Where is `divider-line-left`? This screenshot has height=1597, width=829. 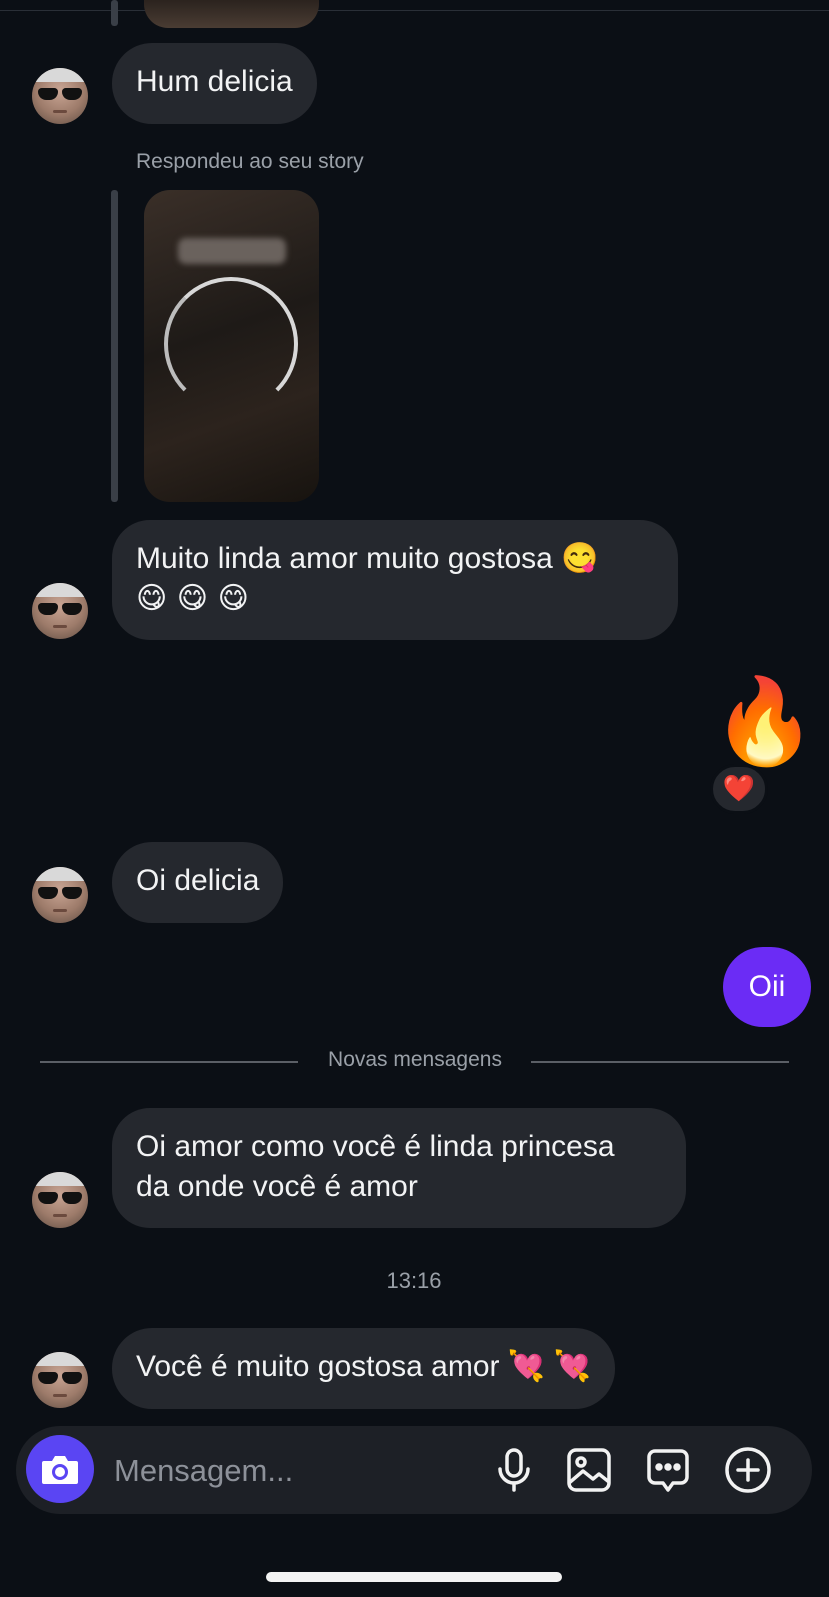 divider-line-left is located at coordinates (169, 1062).